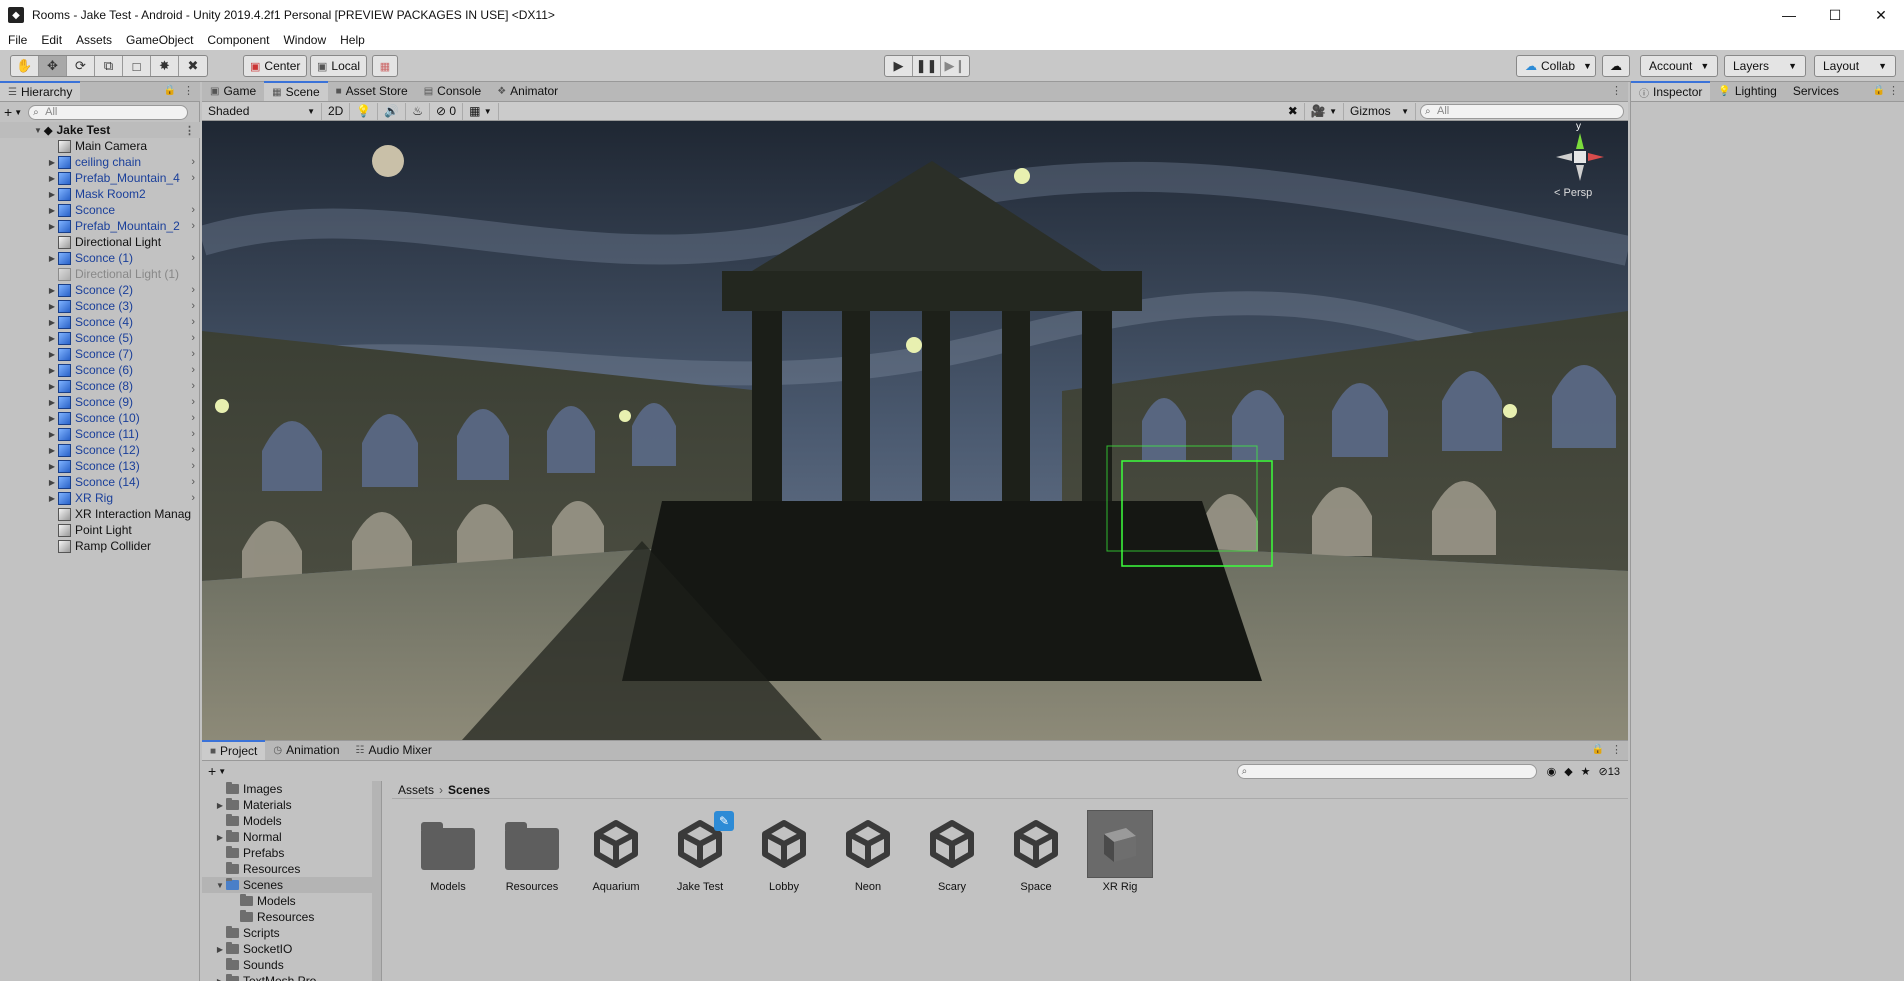 This screenshot has height=981, width=1904. Describe the element at coordinates (234, 750) in the screenshot. I see `tab-project: ■ Project` at that location.